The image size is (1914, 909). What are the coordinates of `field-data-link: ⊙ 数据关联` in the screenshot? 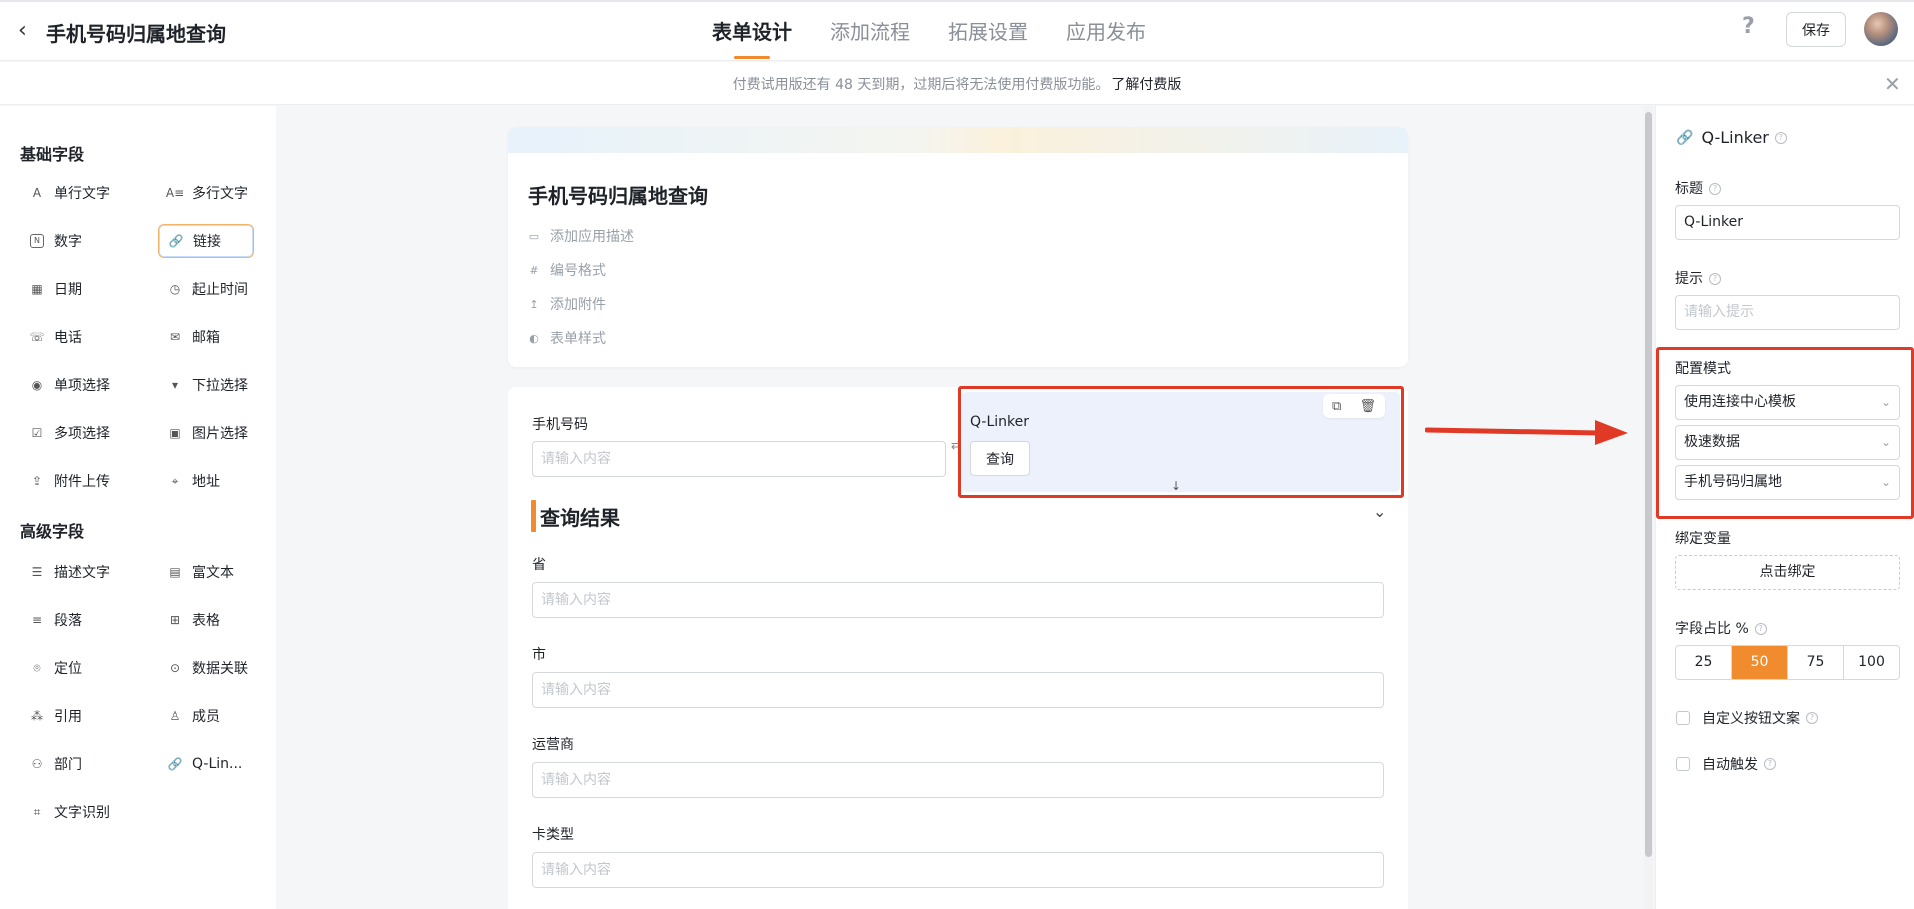 It's located at (206, 668).